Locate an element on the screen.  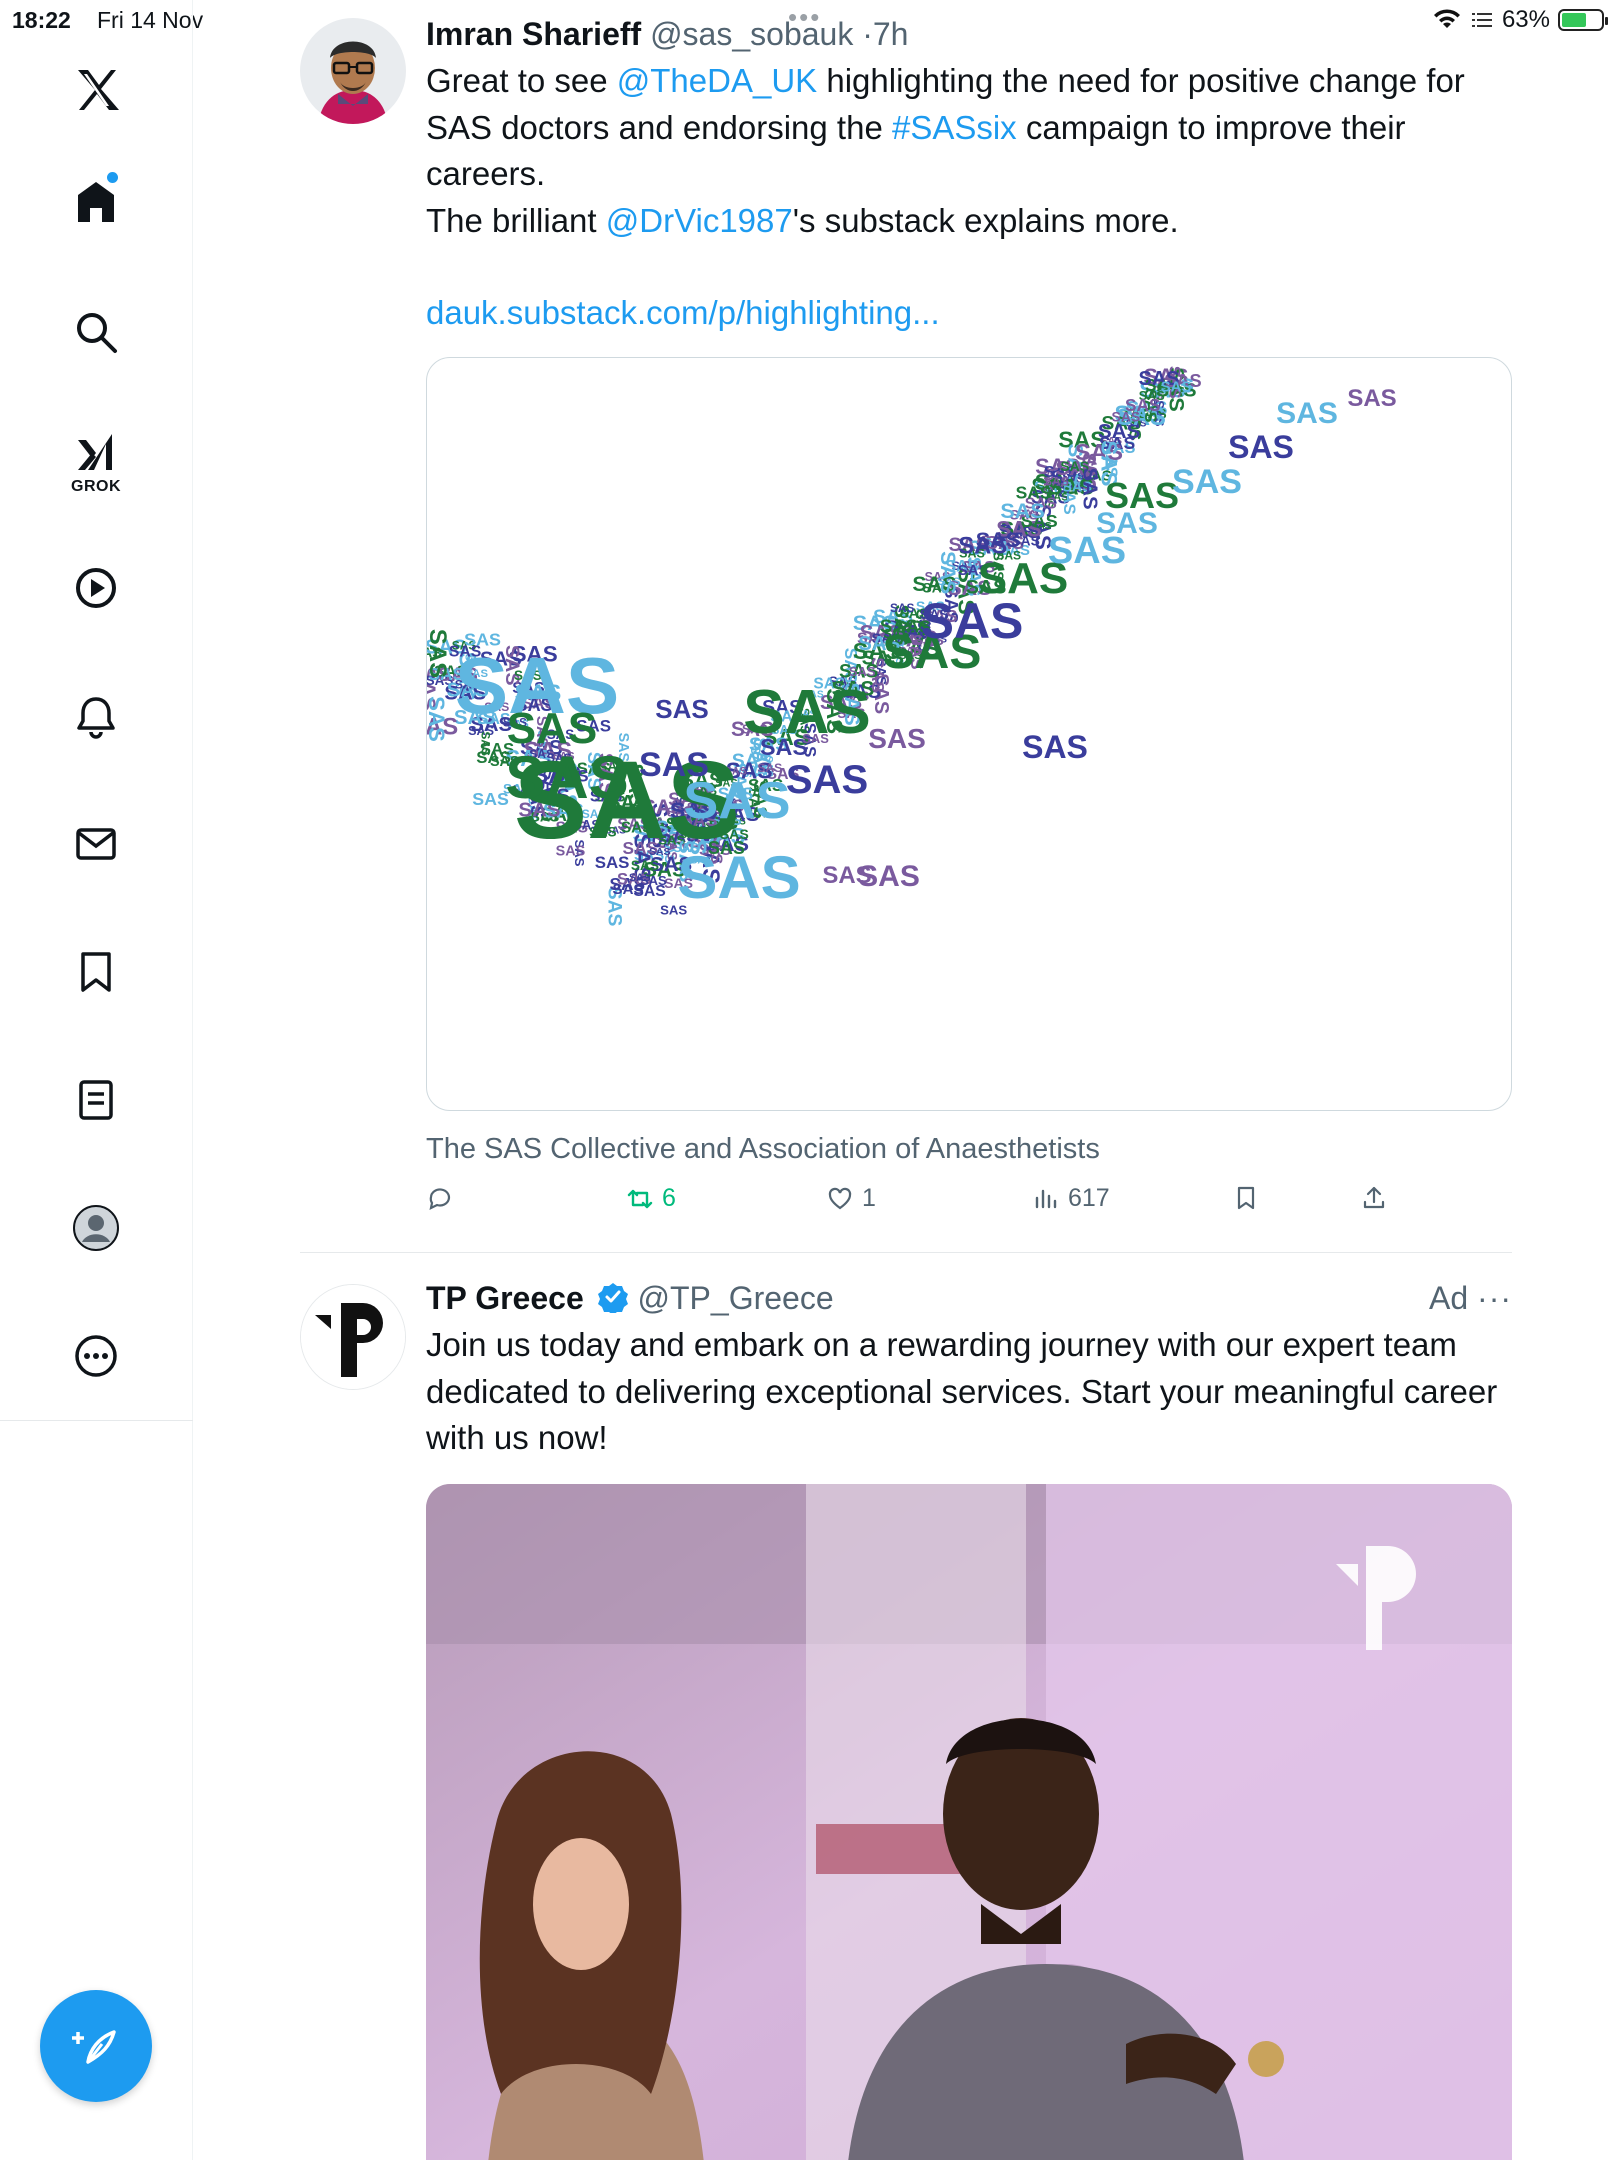
like-count: 1 is located at coordinates (869, 1198).